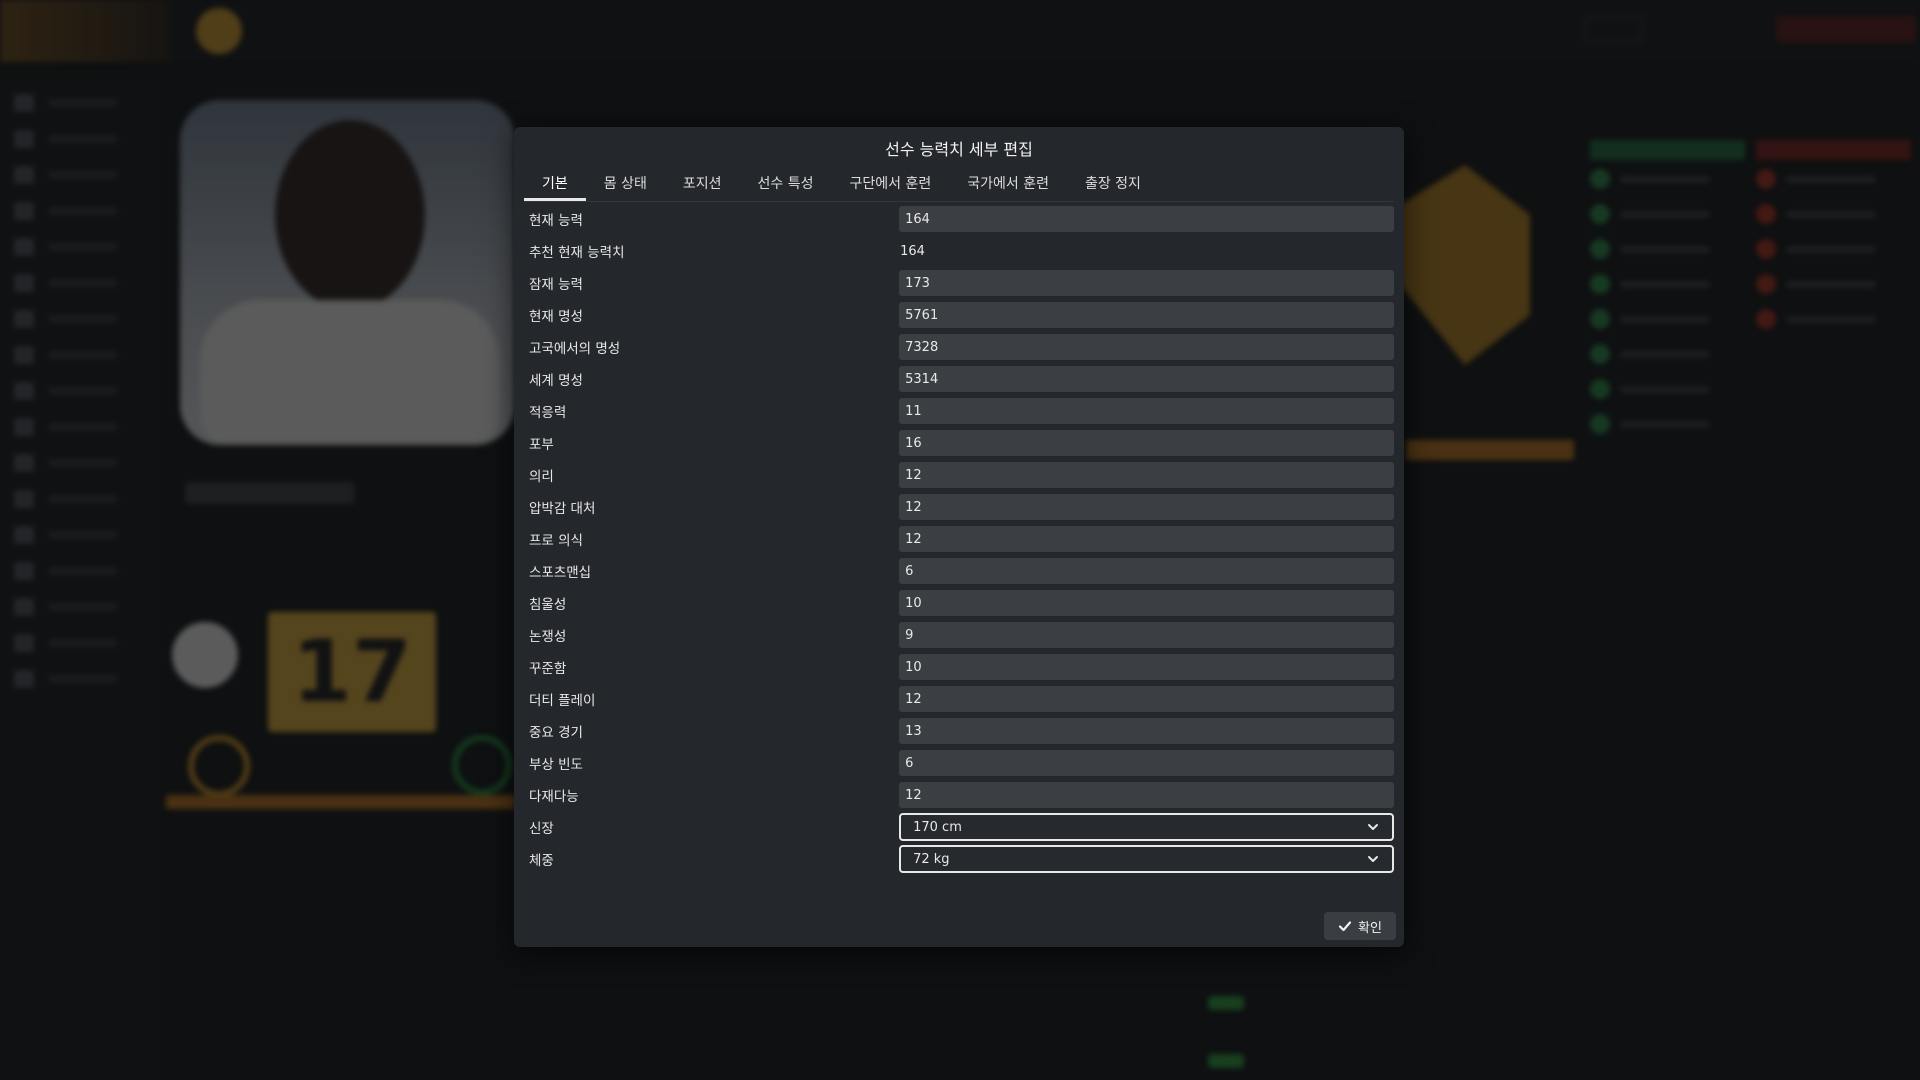 This screenshot has width=1920, height=1080. What do you see at coordinates (912, 251) in the screenshot?
I see `recommended-ability-value: 164` at bounding box center [912, 251].